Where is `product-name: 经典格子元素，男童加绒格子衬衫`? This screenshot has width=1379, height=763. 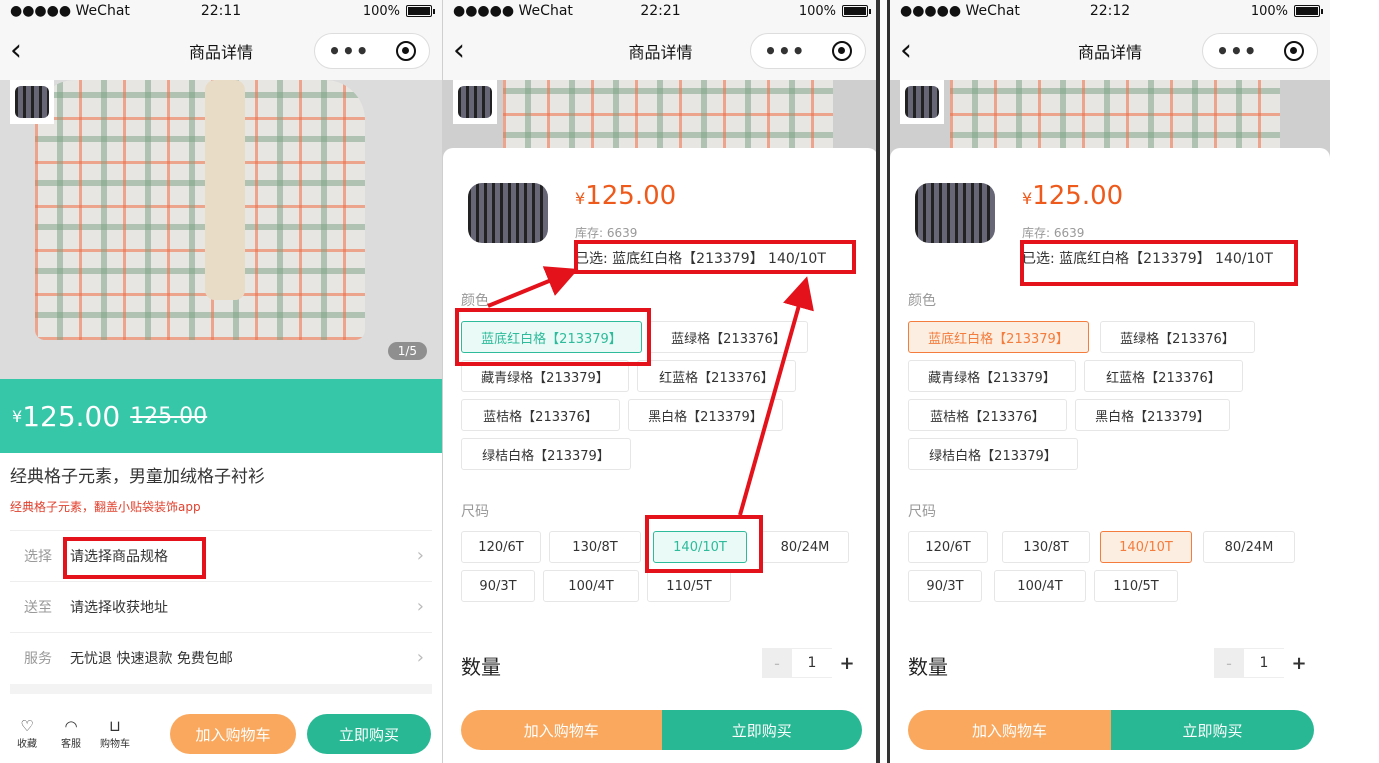 product-name: 经典格子元素，男童加绒格子衬衫 is located at coordinates (137, 477).